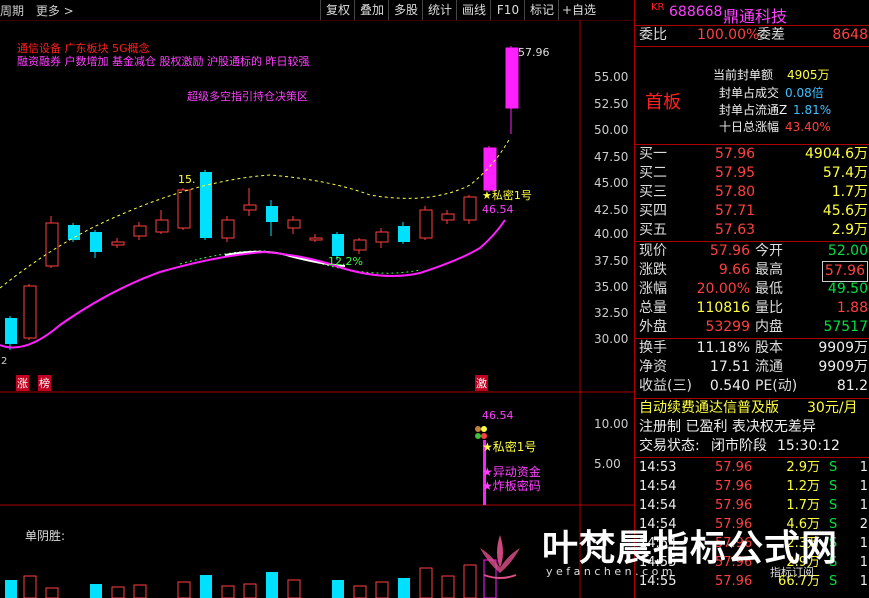 The height and width of the screenshot is (598, 869). I want to click on signal-value: 46.54, so click(498, 209).